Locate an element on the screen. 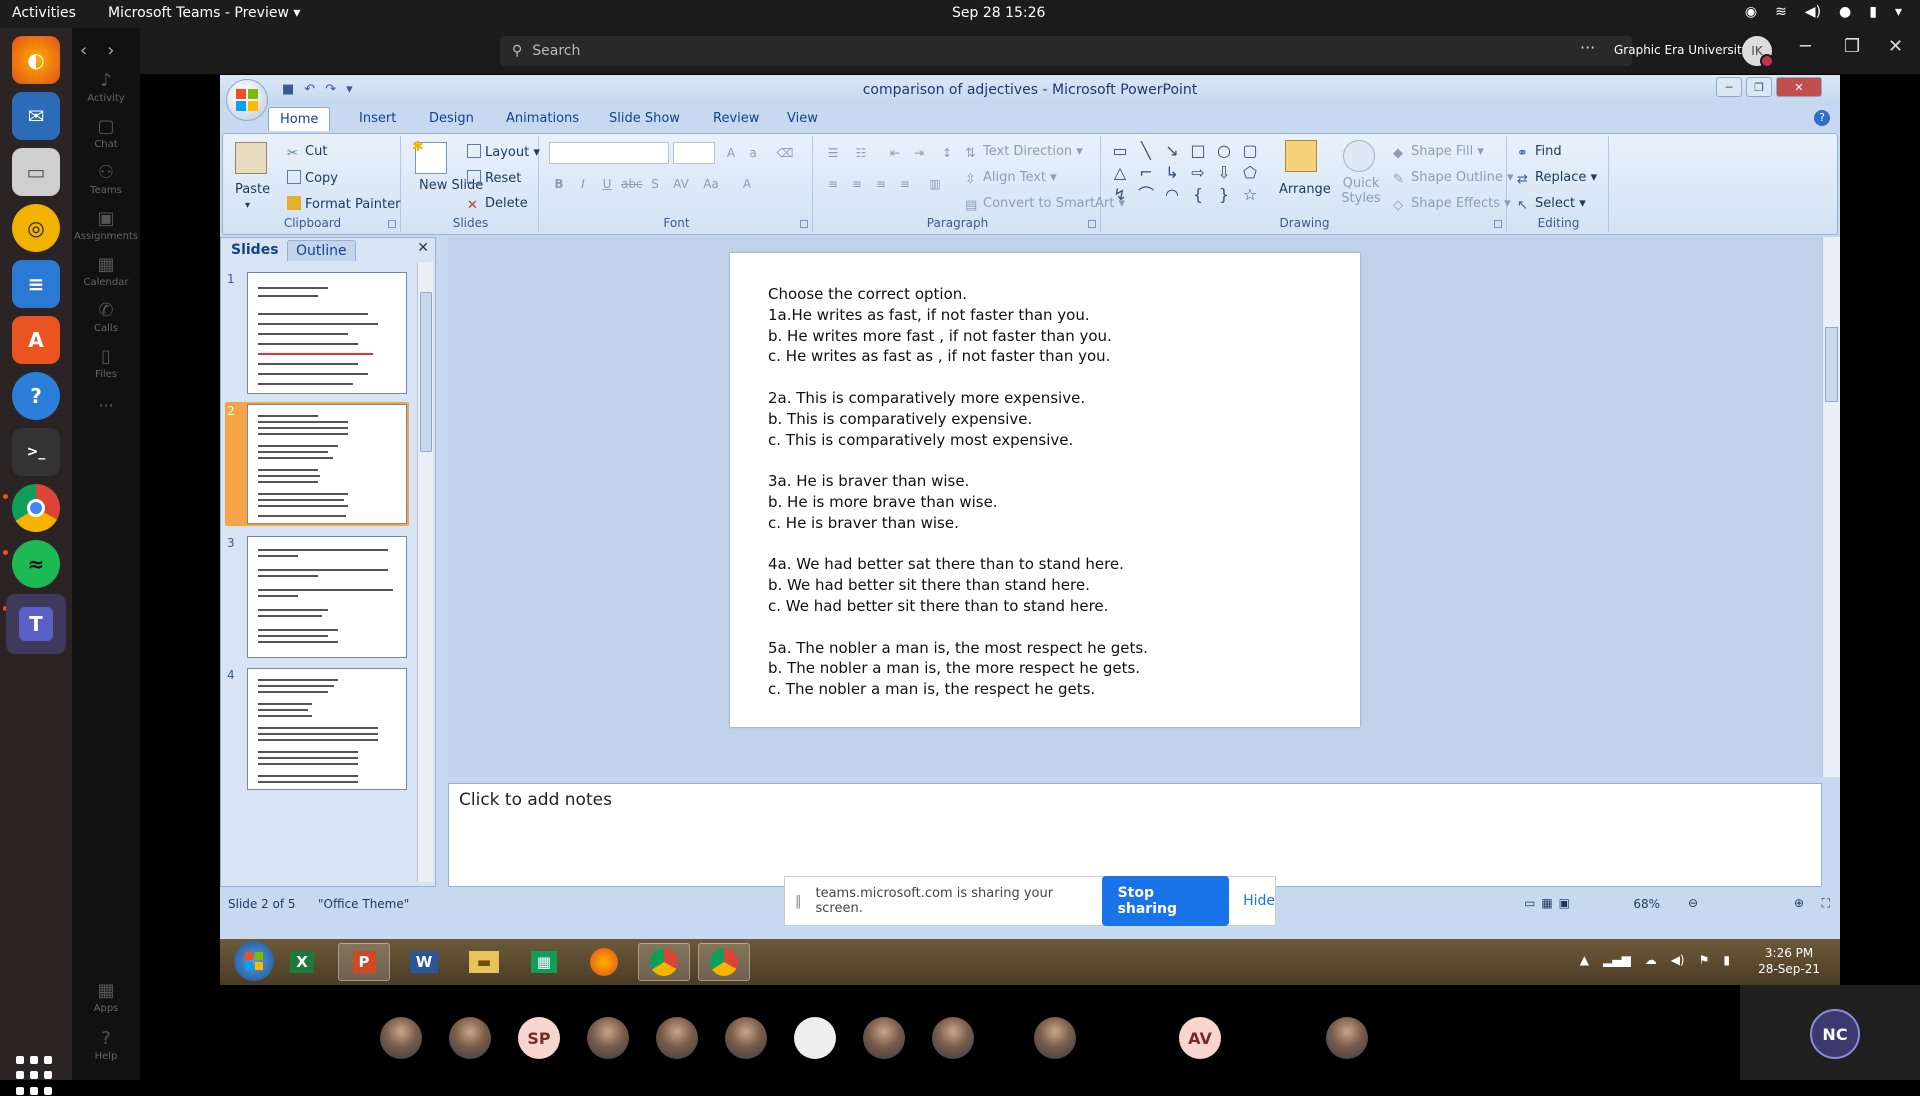  delete-button: ✕ Delete is located at coordinates (497, 204).